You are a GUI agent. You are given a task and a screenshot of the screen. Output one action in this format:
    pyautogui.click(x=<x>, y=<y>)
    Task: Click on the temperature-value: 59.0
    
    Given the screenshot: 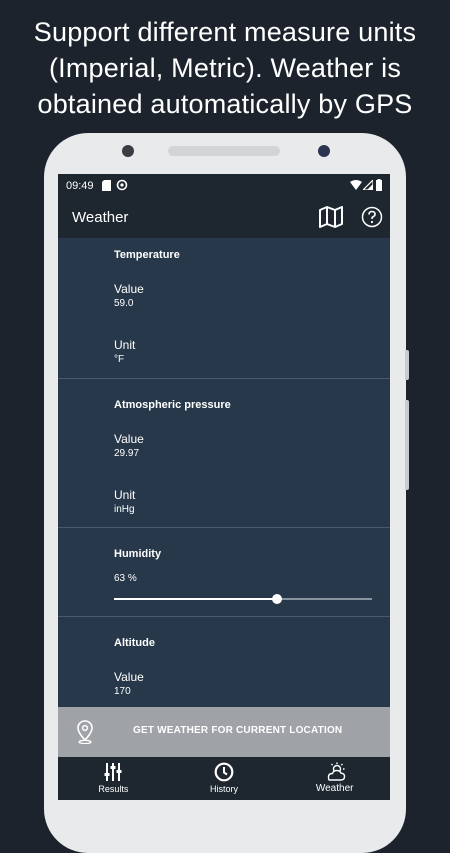 What is the action you would take?
    pyautogui.click(x=123, y=303)
    